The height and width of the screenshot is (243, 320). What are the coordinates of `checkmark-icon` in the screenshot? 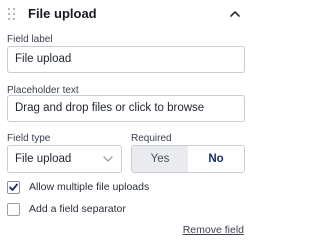 It's located at (13, 187).